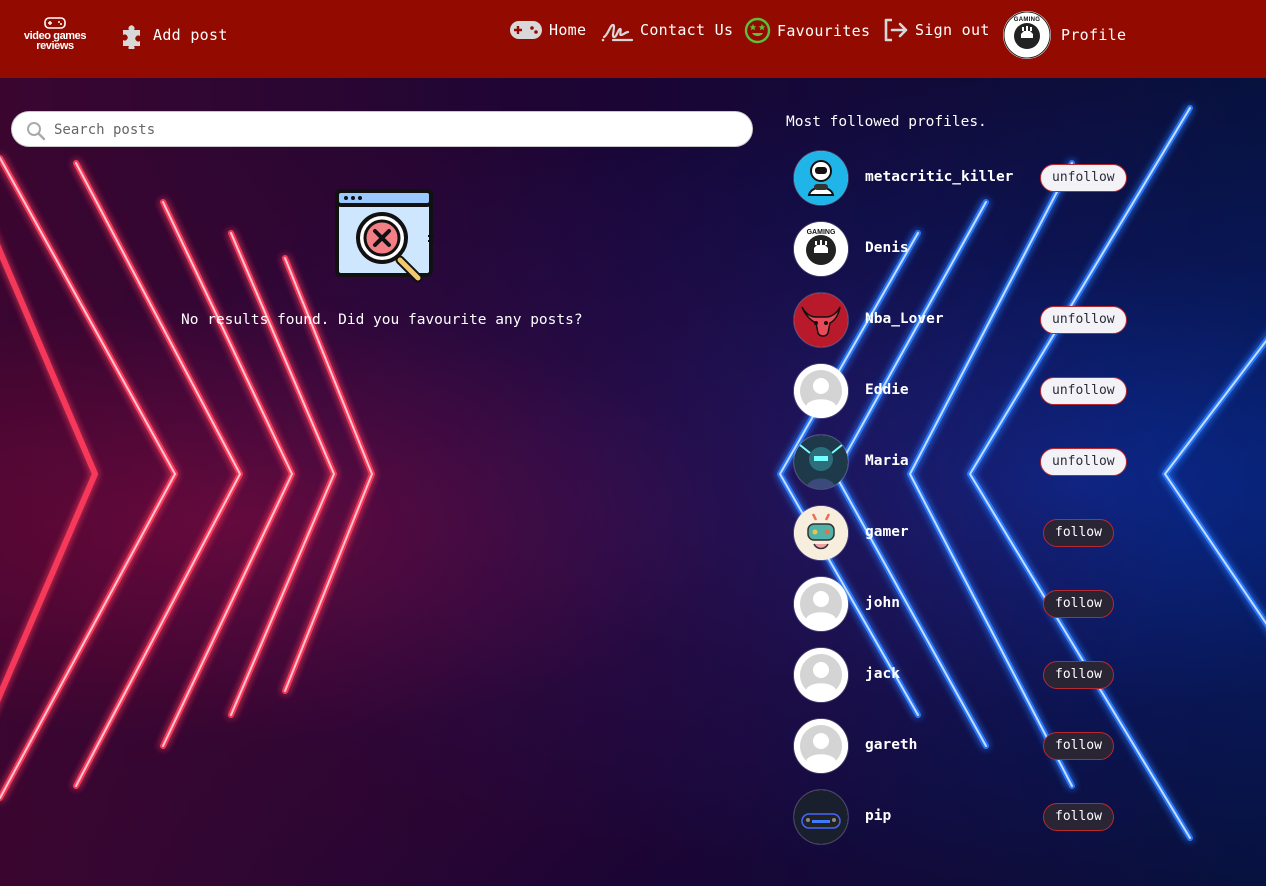 This screenshot has width=1266, height=886. I want to click on site-logo: video games reviews, so click(55, 36).